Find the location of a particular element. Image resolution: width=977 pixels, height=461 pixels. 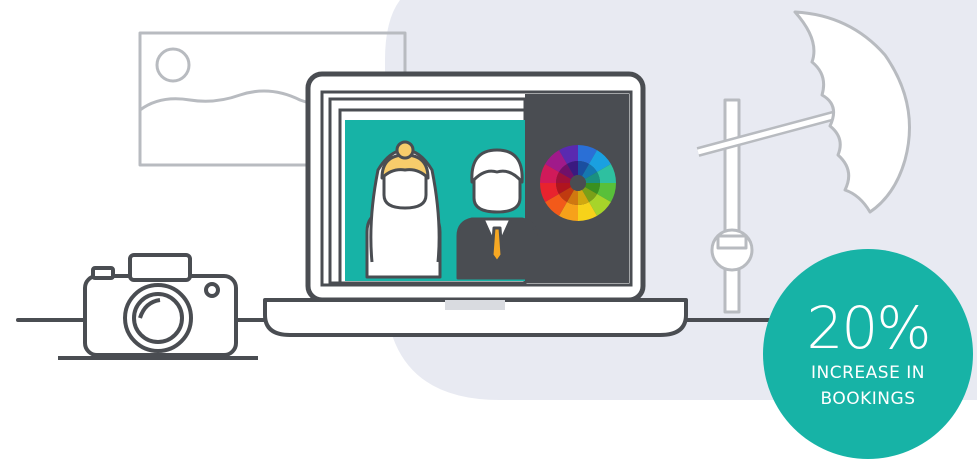

stat-value: 20% is located at coordinates (869, 328).